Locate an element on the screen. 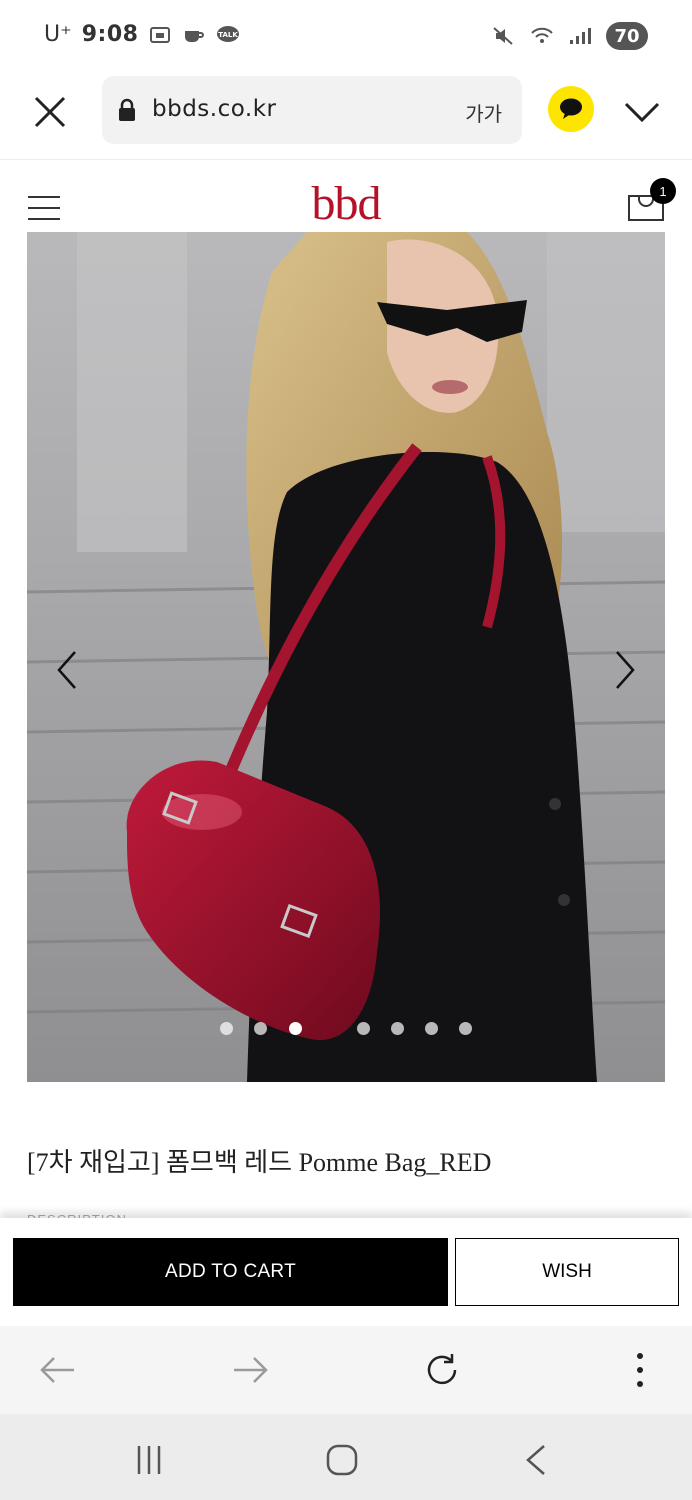 This screenshot has height=1500, width=692. url-text: bbds.co.kr is located at coordinates (214, 109).